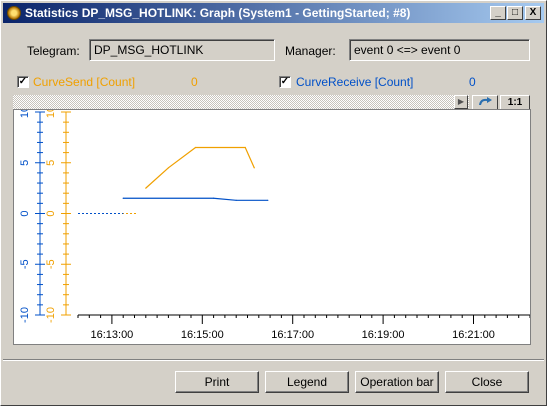  What do you see at coordinates (111, 335) in the screenshot?
I see `x-tick-label: 16:13:00` at bounding box center [111, 335].